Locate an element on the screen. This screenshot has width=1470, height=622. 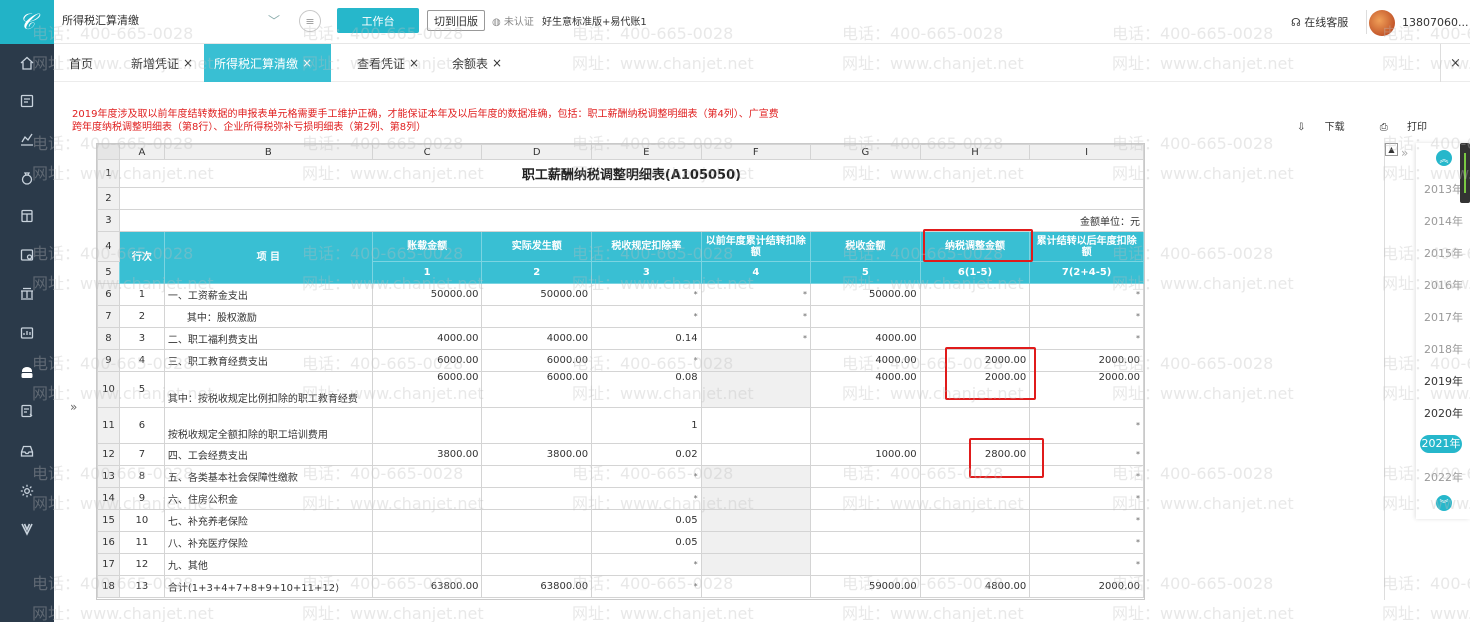
value-cell-g: 59000.00 is located at coordinates (865, 586).